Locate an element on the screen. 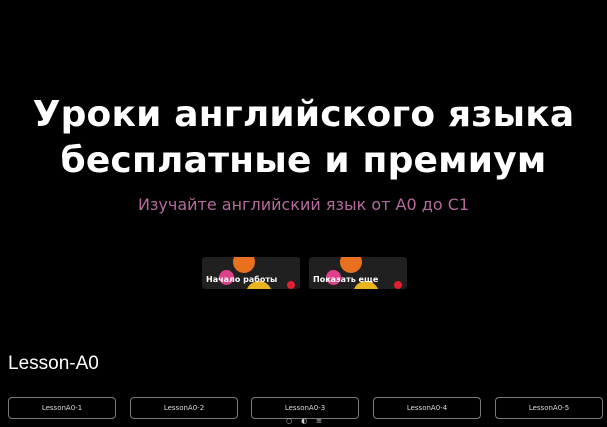 This screenshot has width=607, height=427. start-button: Начало работы is located at coordinates (251, 273).